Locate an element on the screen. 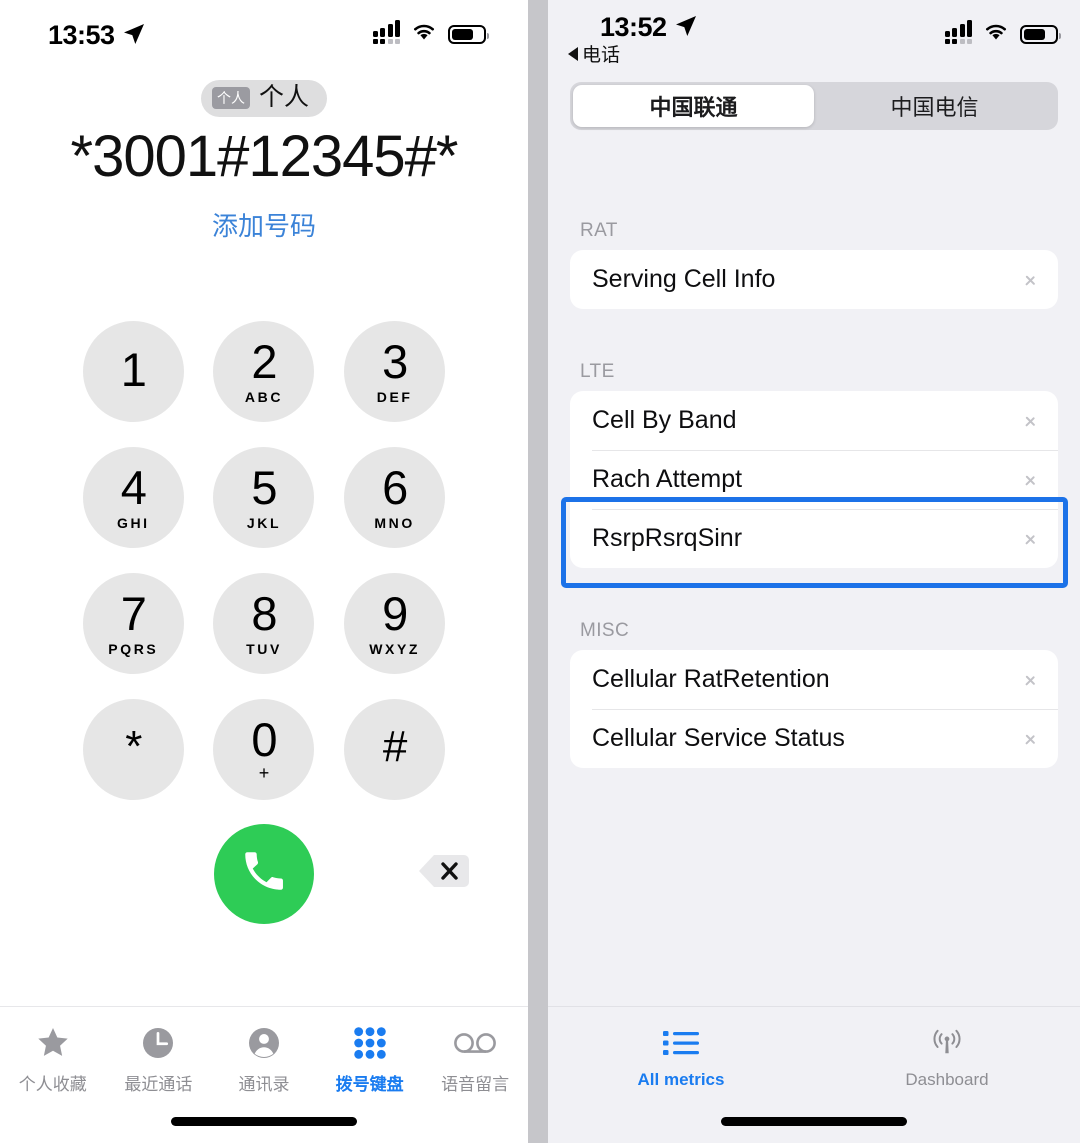 The height and width of the screenshot is (1143, 1080). key-2: 2 ABC is located at coordinates (264, 371).